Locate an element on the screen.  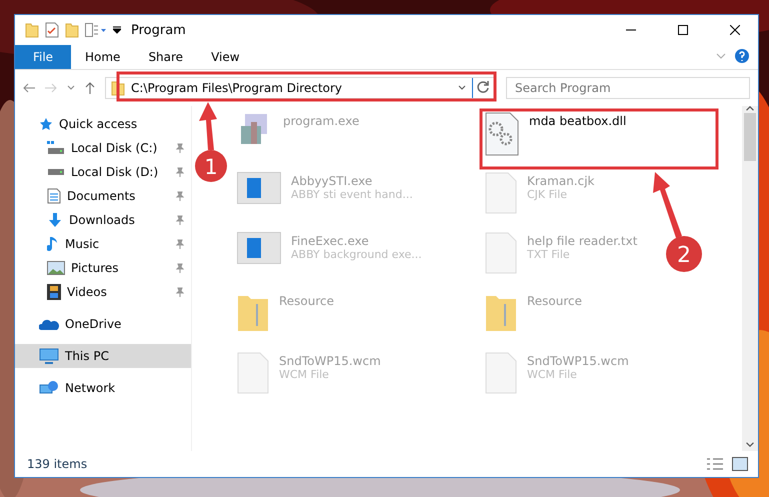
file-description: CJK File is located at coordinates (547, 194).